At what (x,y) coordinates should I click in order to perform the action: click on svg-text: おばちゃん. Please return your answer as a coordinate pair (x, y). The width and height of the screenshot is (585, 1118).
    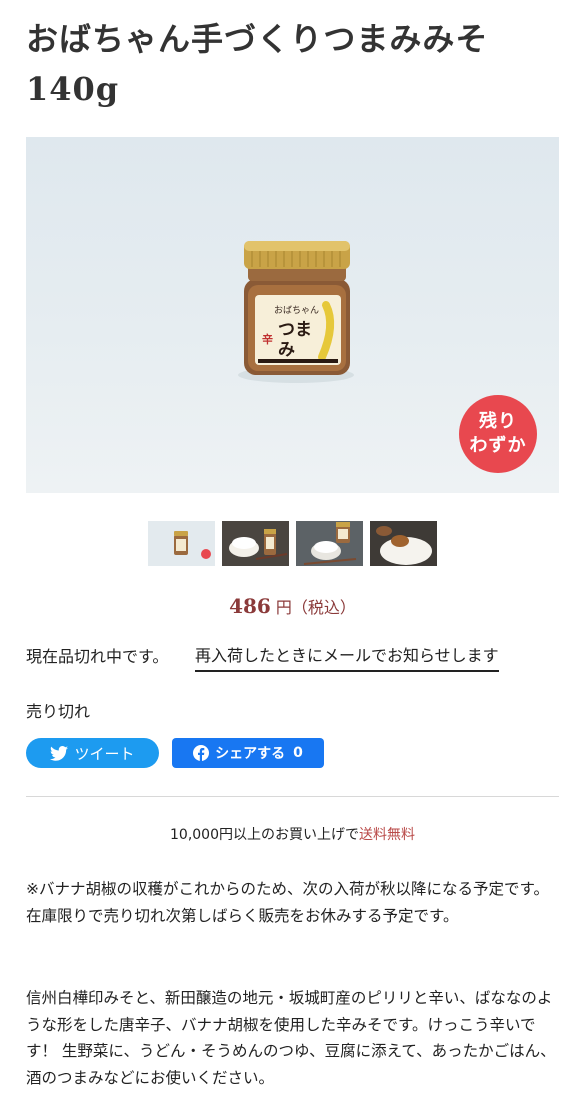
    Looking at the image, I should click on (296, 310).